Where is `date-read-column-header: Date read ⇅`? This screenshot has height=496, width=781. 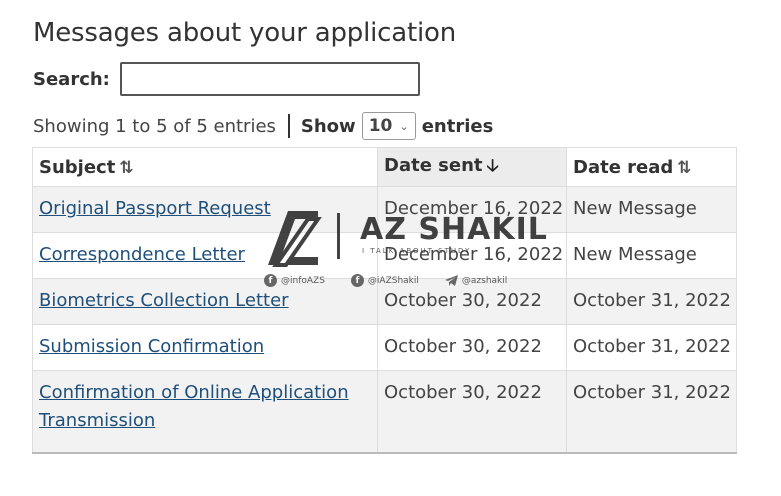 date-read-column-header: Date read ⇅ is located at coordinates (651, 167).